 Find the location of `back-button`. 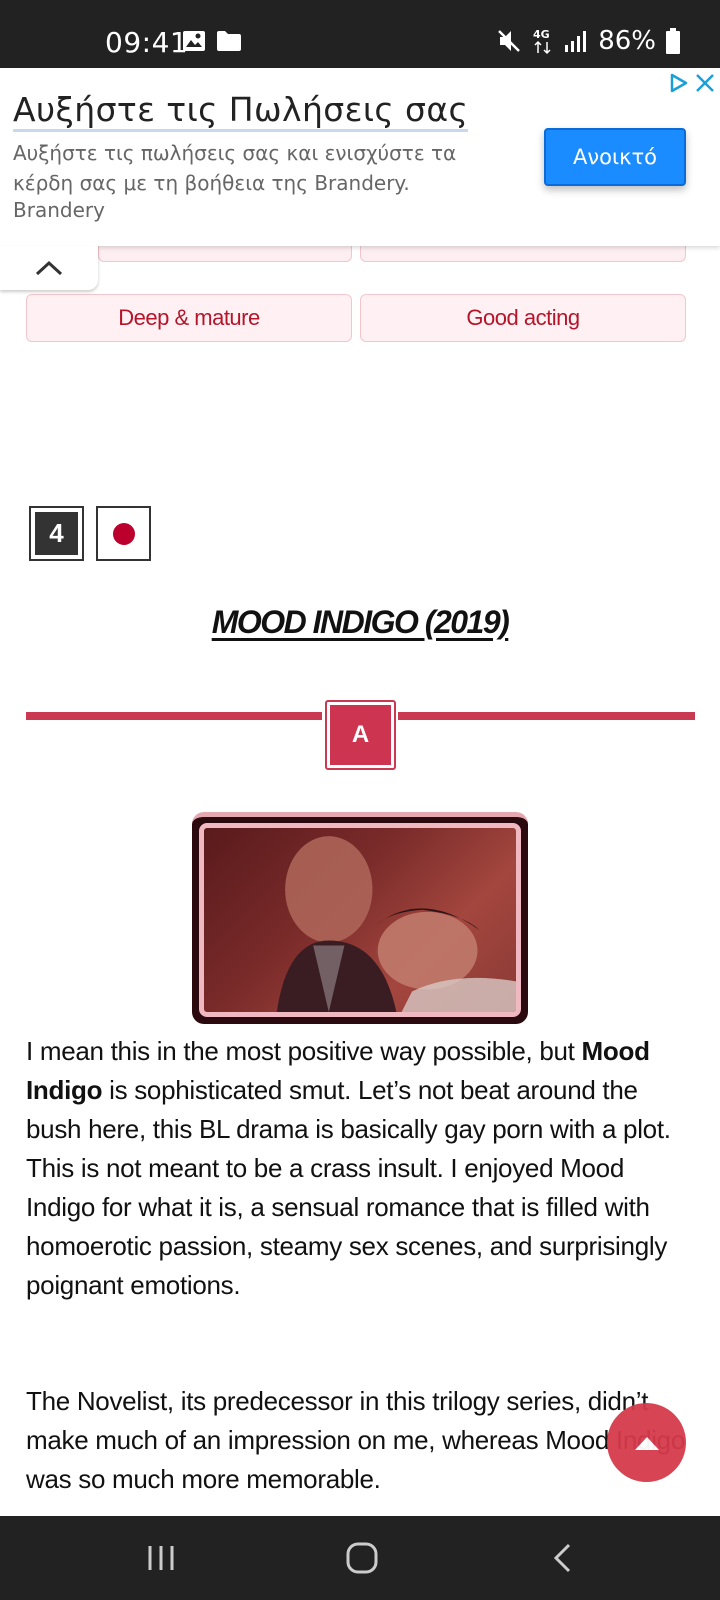

back-button is located at coordinates (563, 1558).